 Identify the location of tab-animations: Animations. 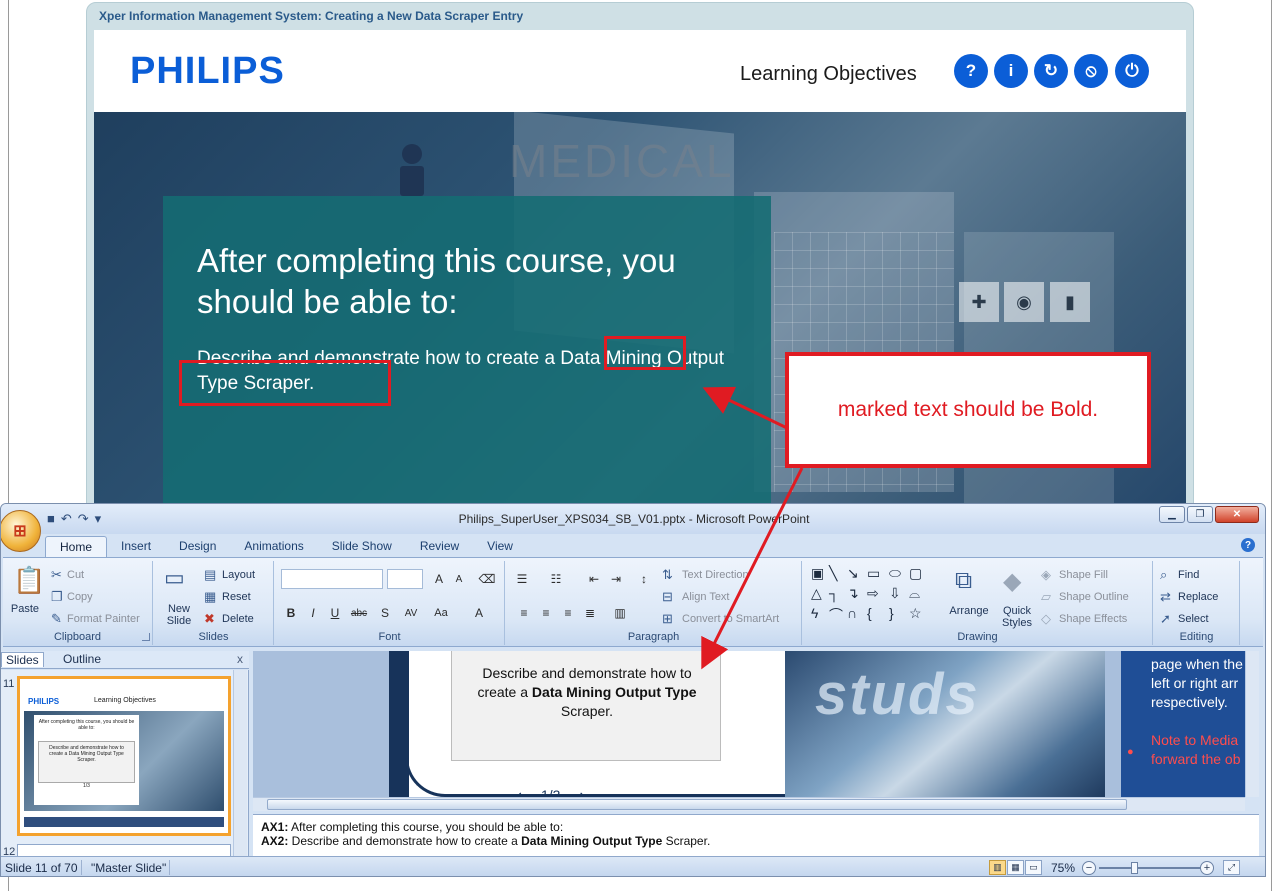
(273, 547).